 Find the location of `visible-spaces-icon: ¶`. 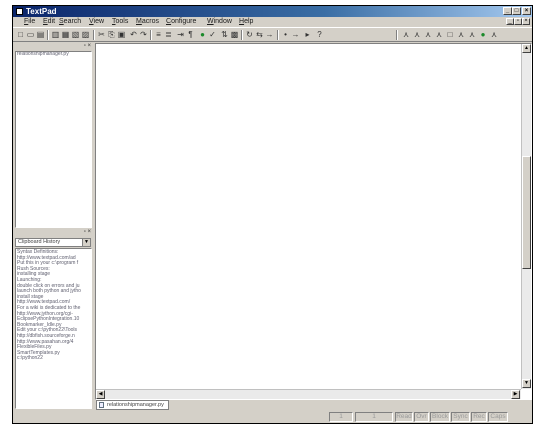

visible-spaces-icon: ¶ is located at coordinates (190, 35).